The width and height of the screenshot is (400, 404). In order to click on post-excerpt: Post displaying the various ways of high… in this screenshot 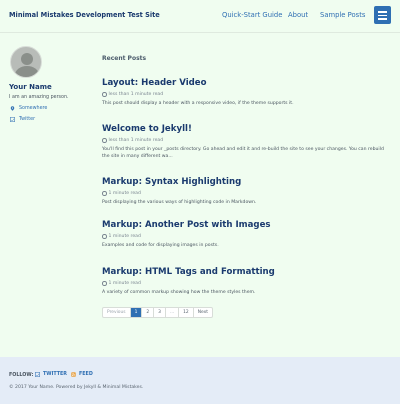, I will do `click(179, 202)`.